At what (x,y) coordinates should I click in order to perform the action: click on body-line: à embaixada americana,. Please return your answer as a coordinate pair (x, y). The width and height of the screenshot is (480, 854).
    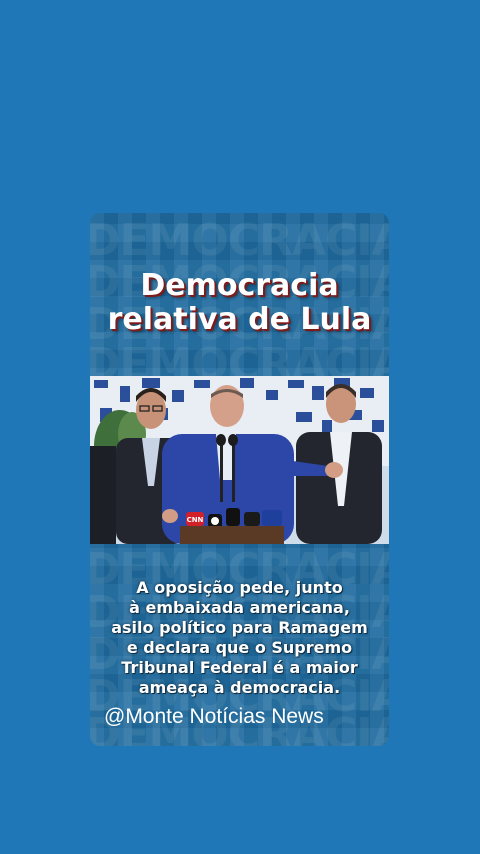
    Looking at the image, I should click on (239, 607).